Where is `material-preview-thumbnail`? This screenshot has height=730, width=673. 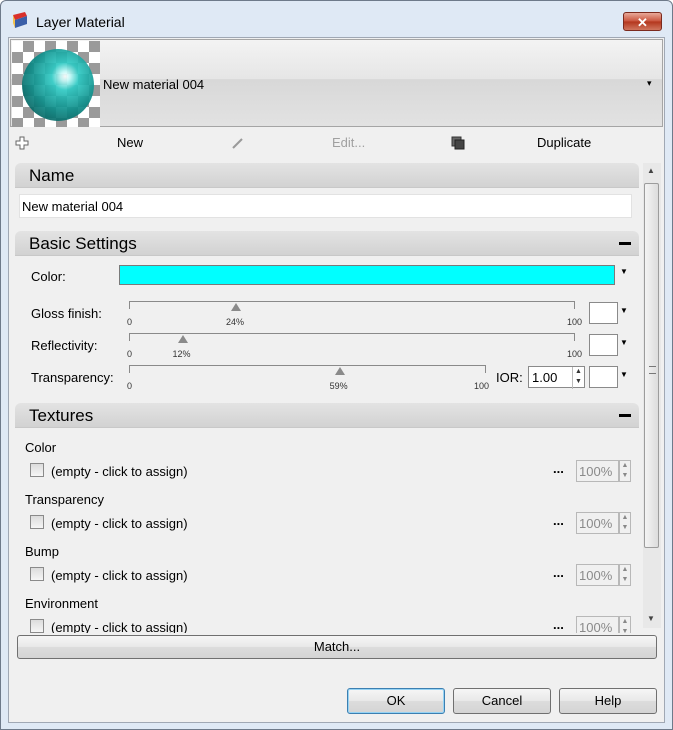
material-preview-thumbnail is located at coordinates (56, 84).